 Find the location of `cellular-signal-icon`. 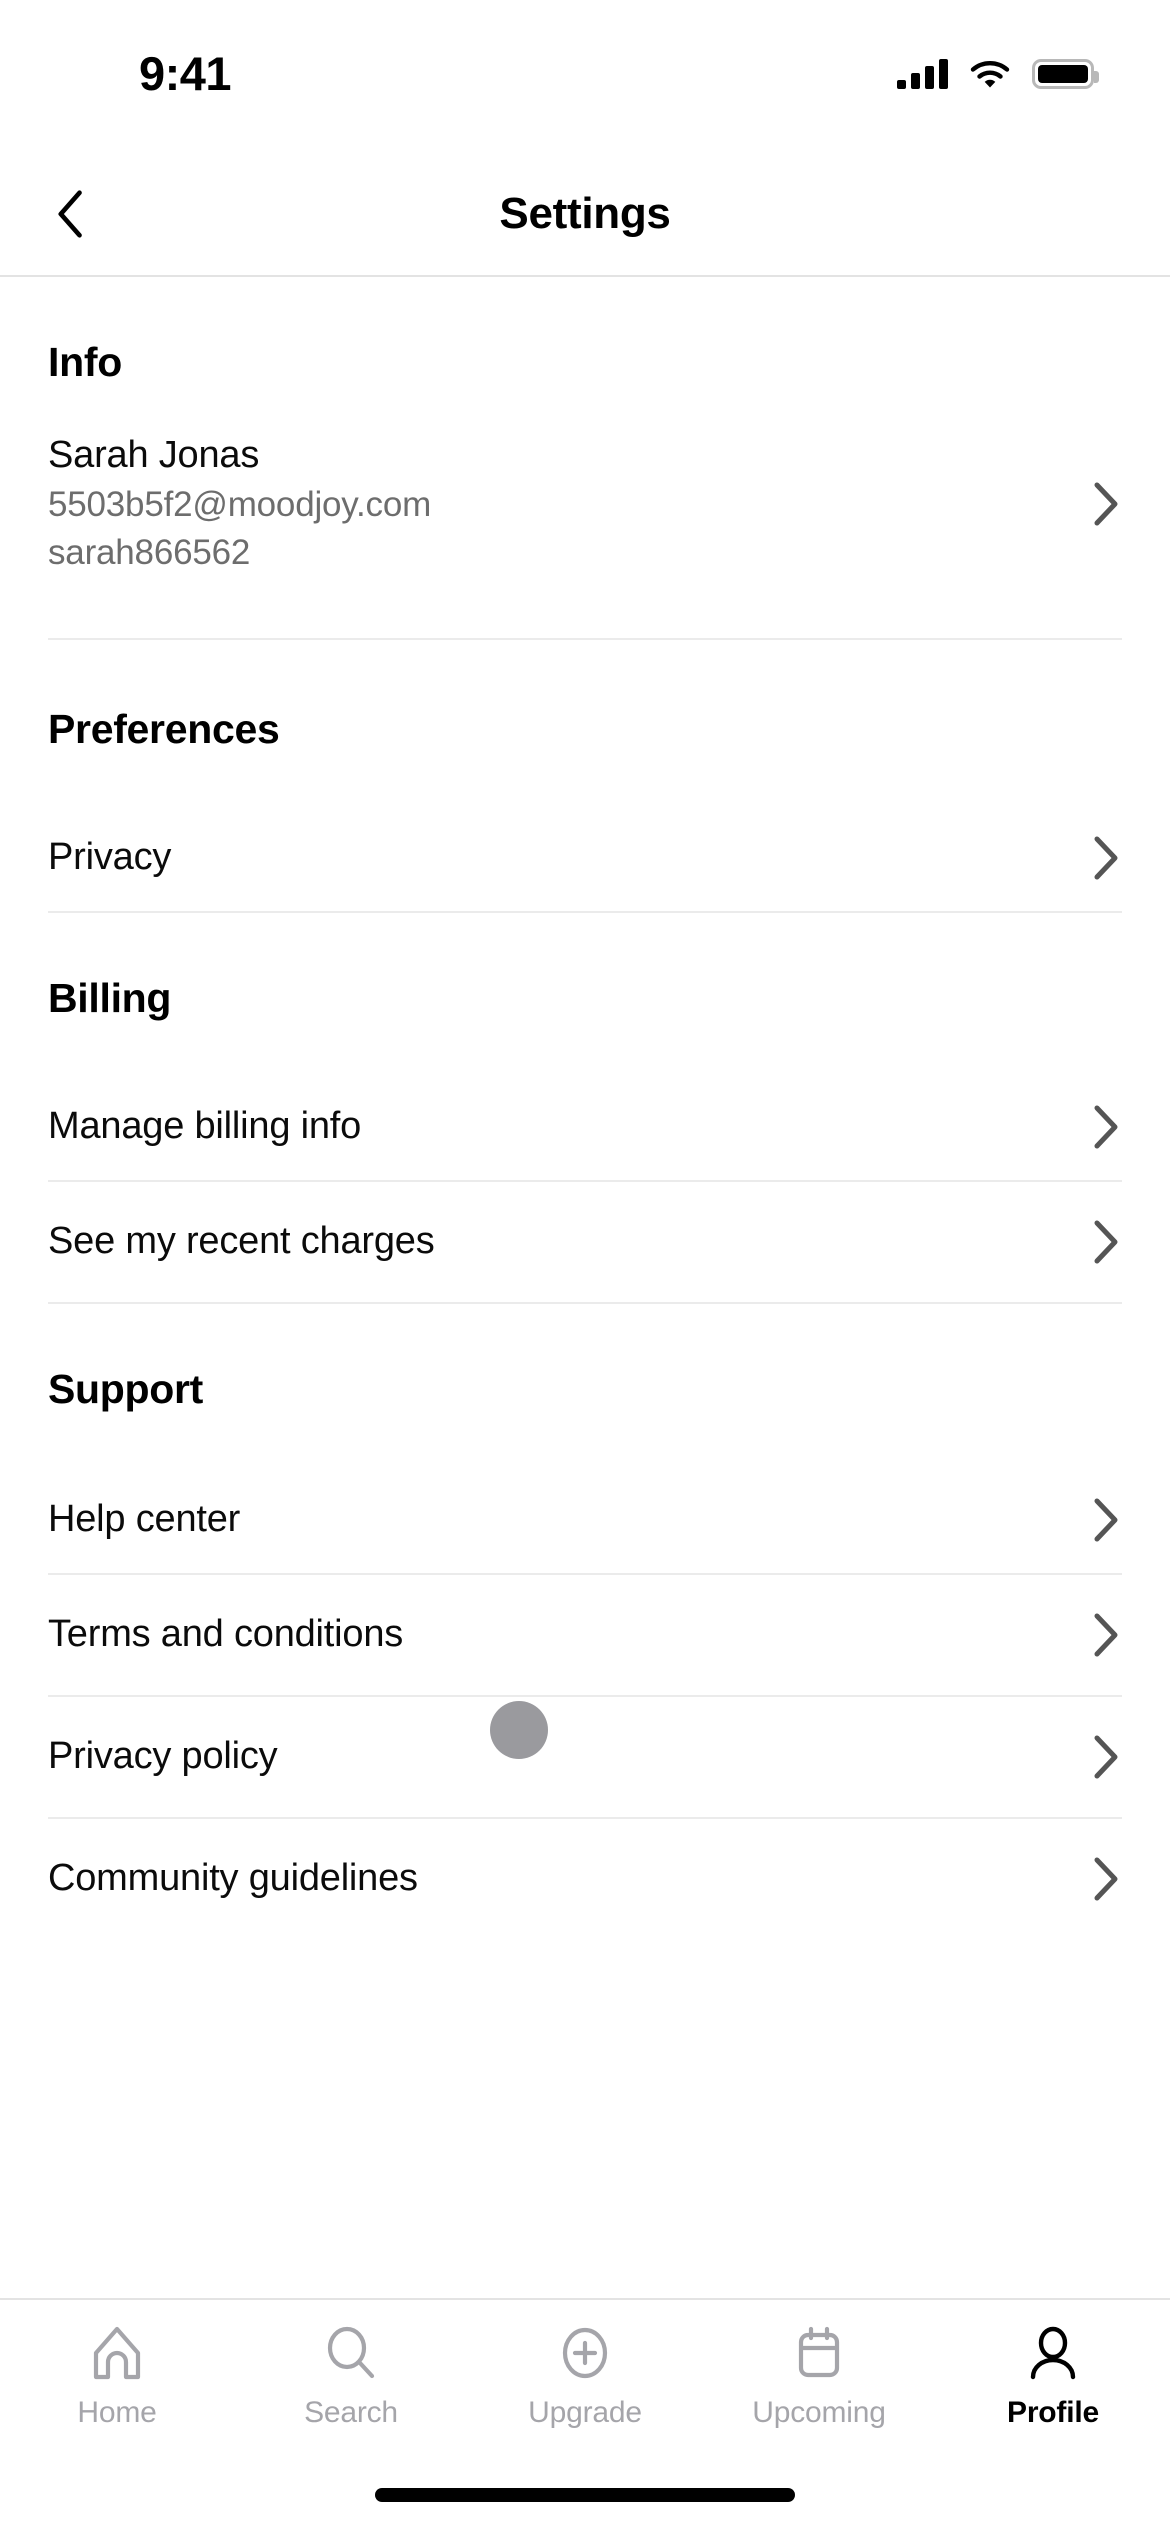

cellular-signal-icon is located at coordinates (922, 74).